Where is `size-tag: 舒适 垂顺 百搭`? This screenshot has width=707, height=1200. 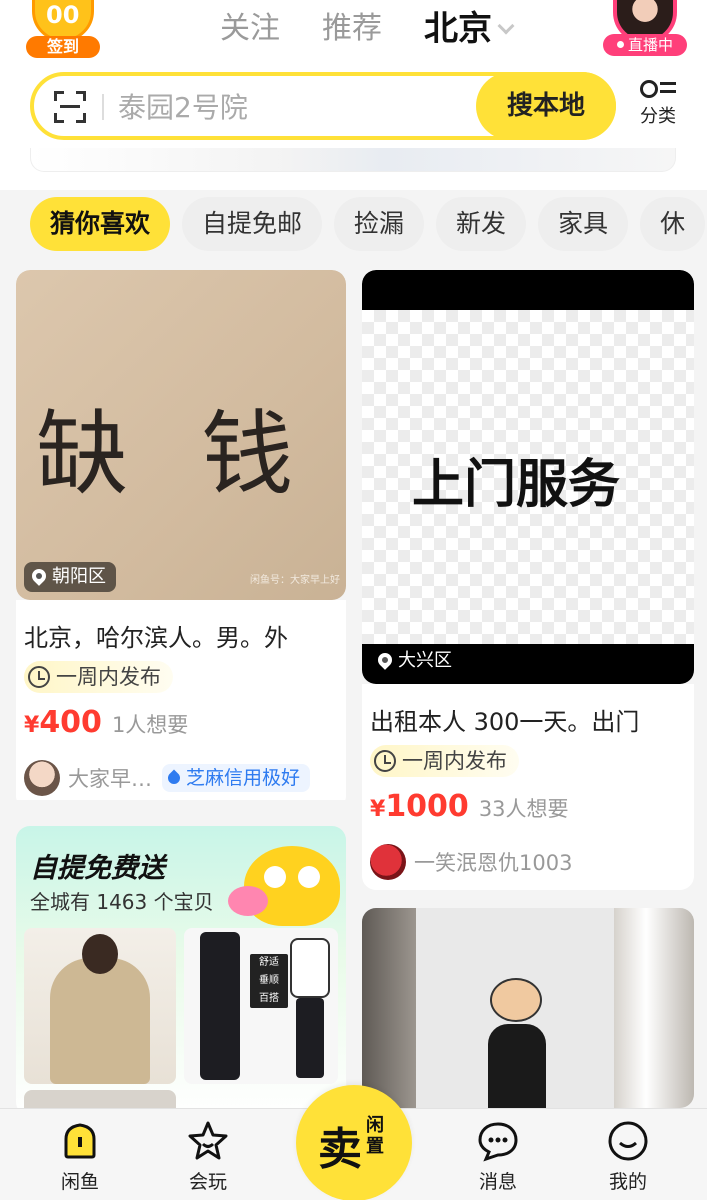
size-tag: 舒适 垂顺 百搭 is located at coordinates (269, 981).